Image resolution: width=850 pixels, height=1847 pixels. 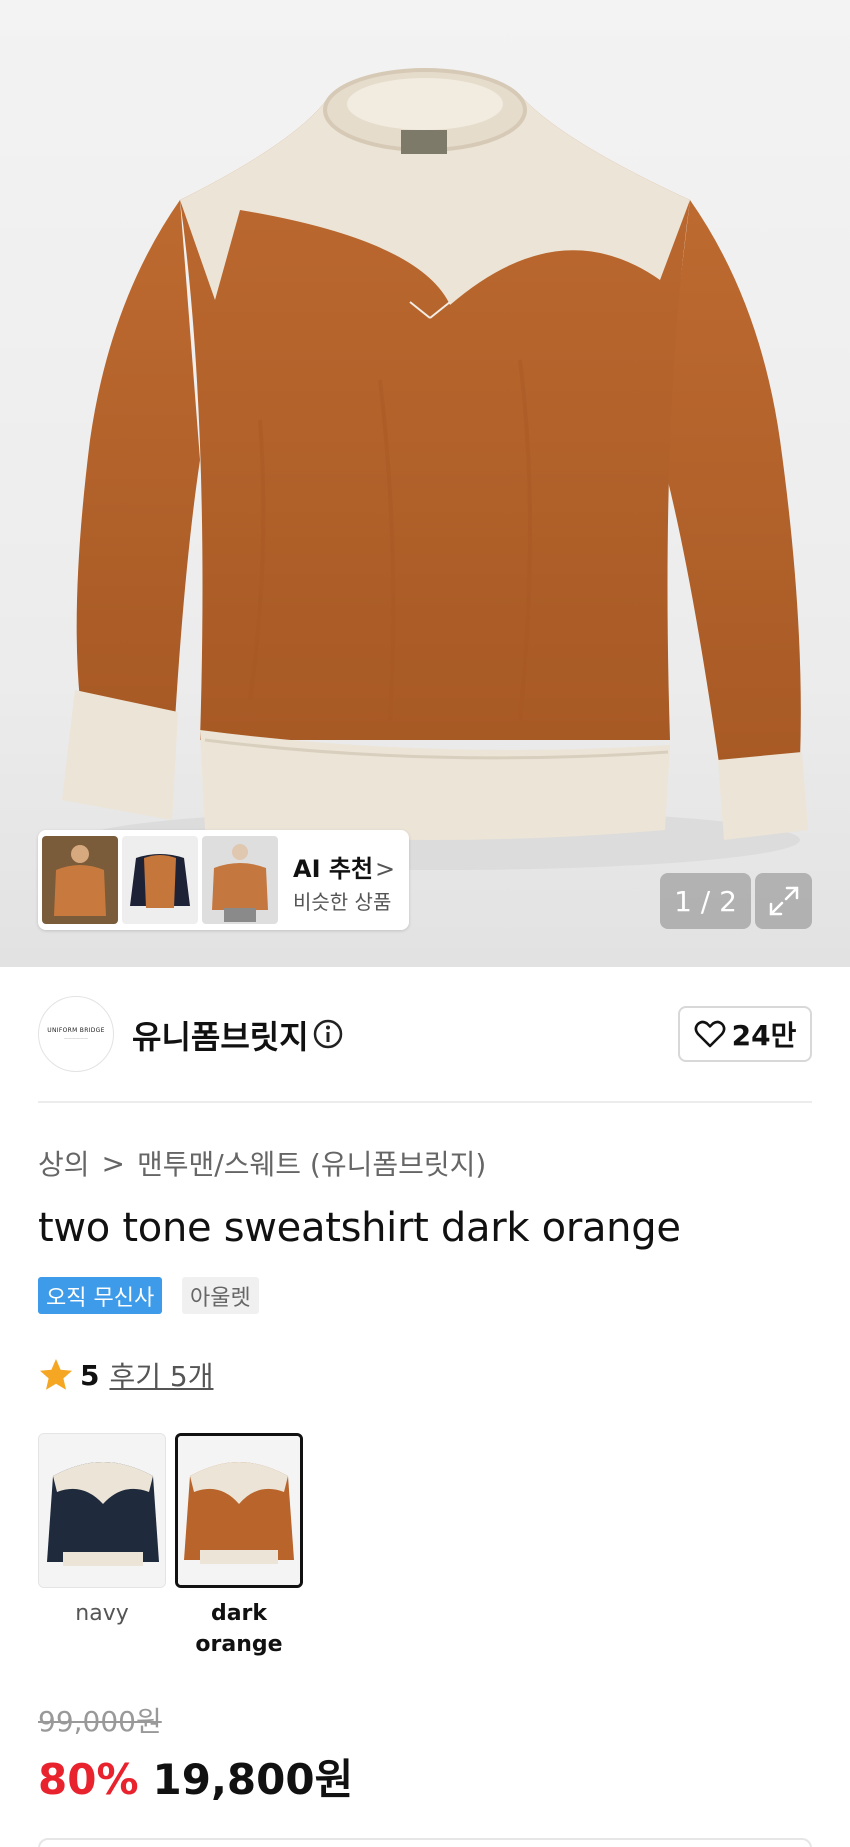 What do you see at coordinates (425, 1102) in the screenshot?
I see `divider` at bounding box center [425, 1102].